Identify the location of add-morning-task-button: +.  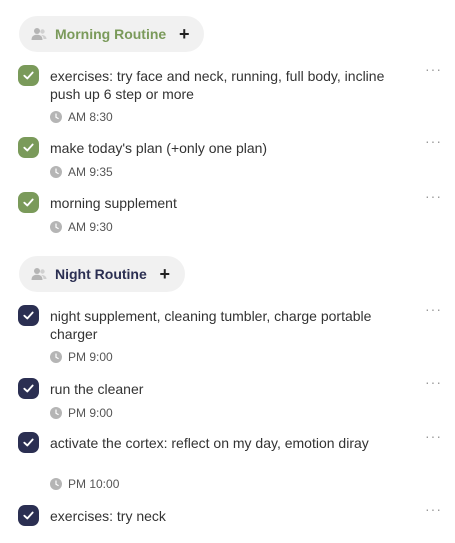
(184, 34).